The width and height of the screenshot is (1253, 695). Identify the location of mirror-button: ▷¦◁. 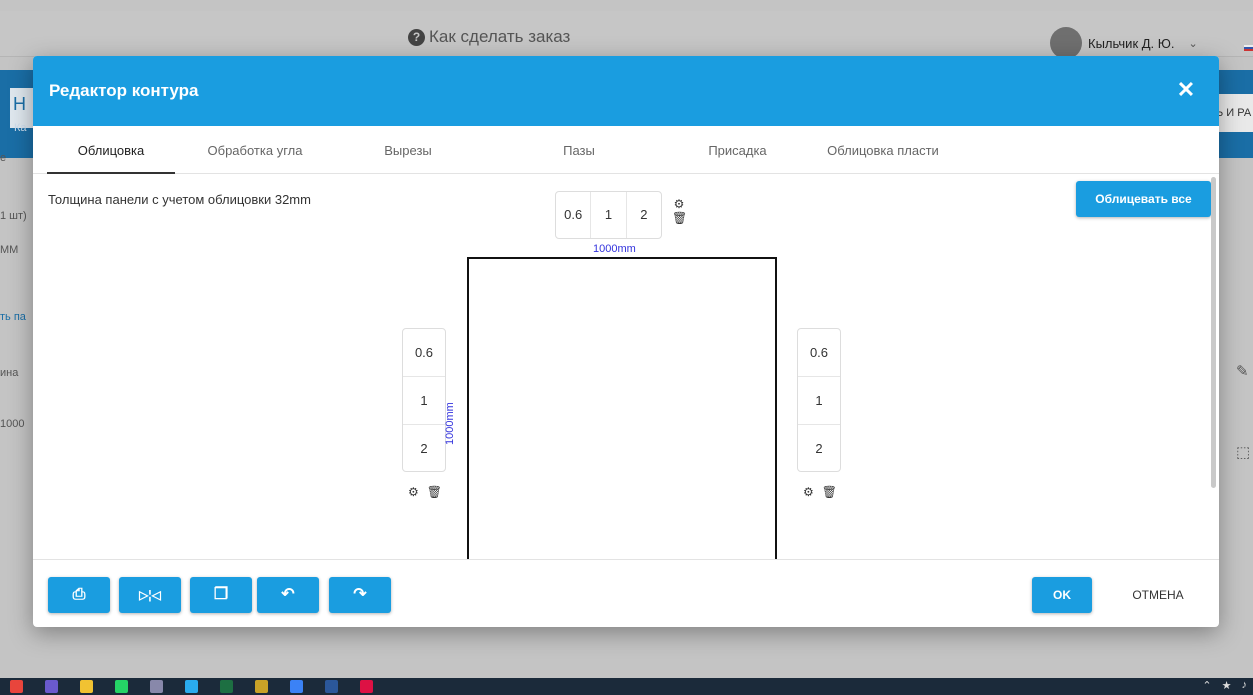
(150, 595).